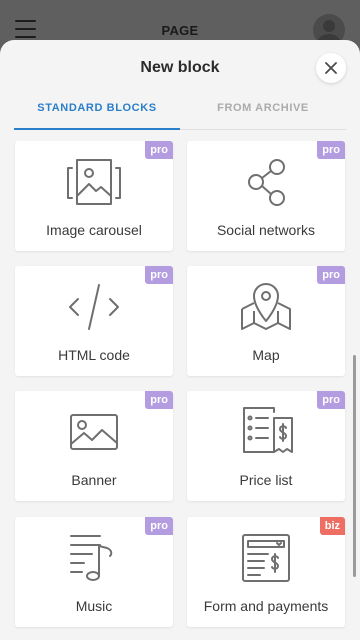 This screenshot has height=640, width=360. I want to click on block-label: Banner, so click(94, 480).